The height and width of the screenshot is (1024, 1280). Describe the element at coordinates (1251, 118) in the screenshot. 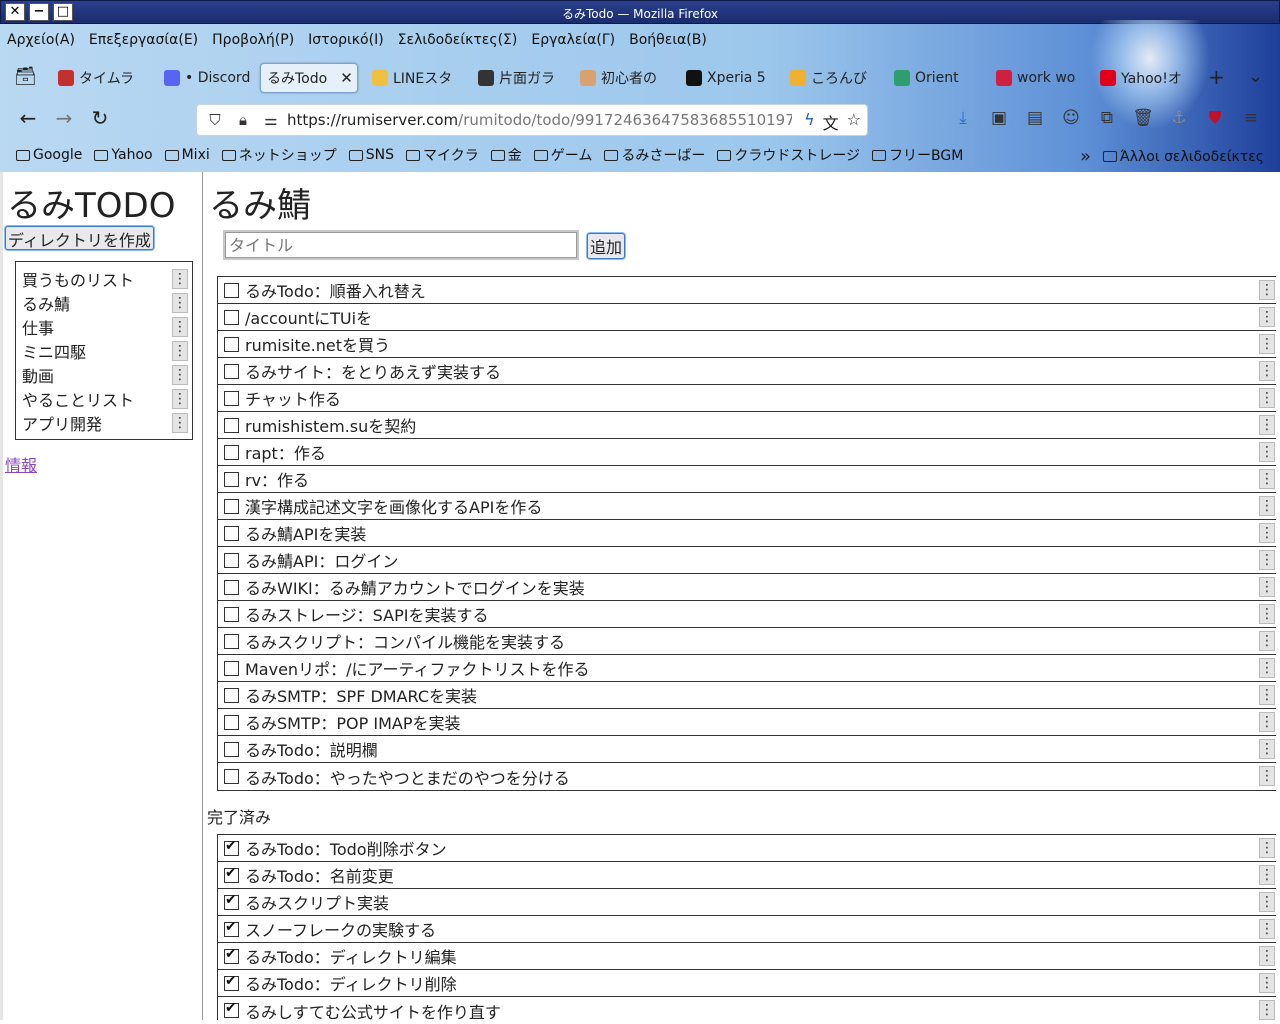

I see `app-menu-icon: ≡` at that location.